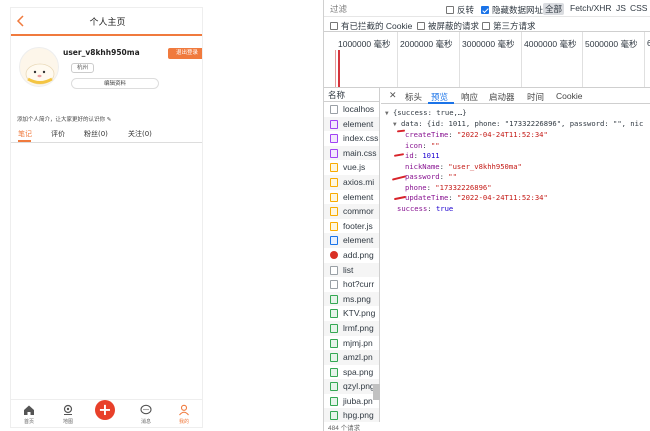  What do you see at coordinates (115, 83) in the screenshot?
I see `edit-profile-button: 编辑资料` at bounding box center [115, 83].